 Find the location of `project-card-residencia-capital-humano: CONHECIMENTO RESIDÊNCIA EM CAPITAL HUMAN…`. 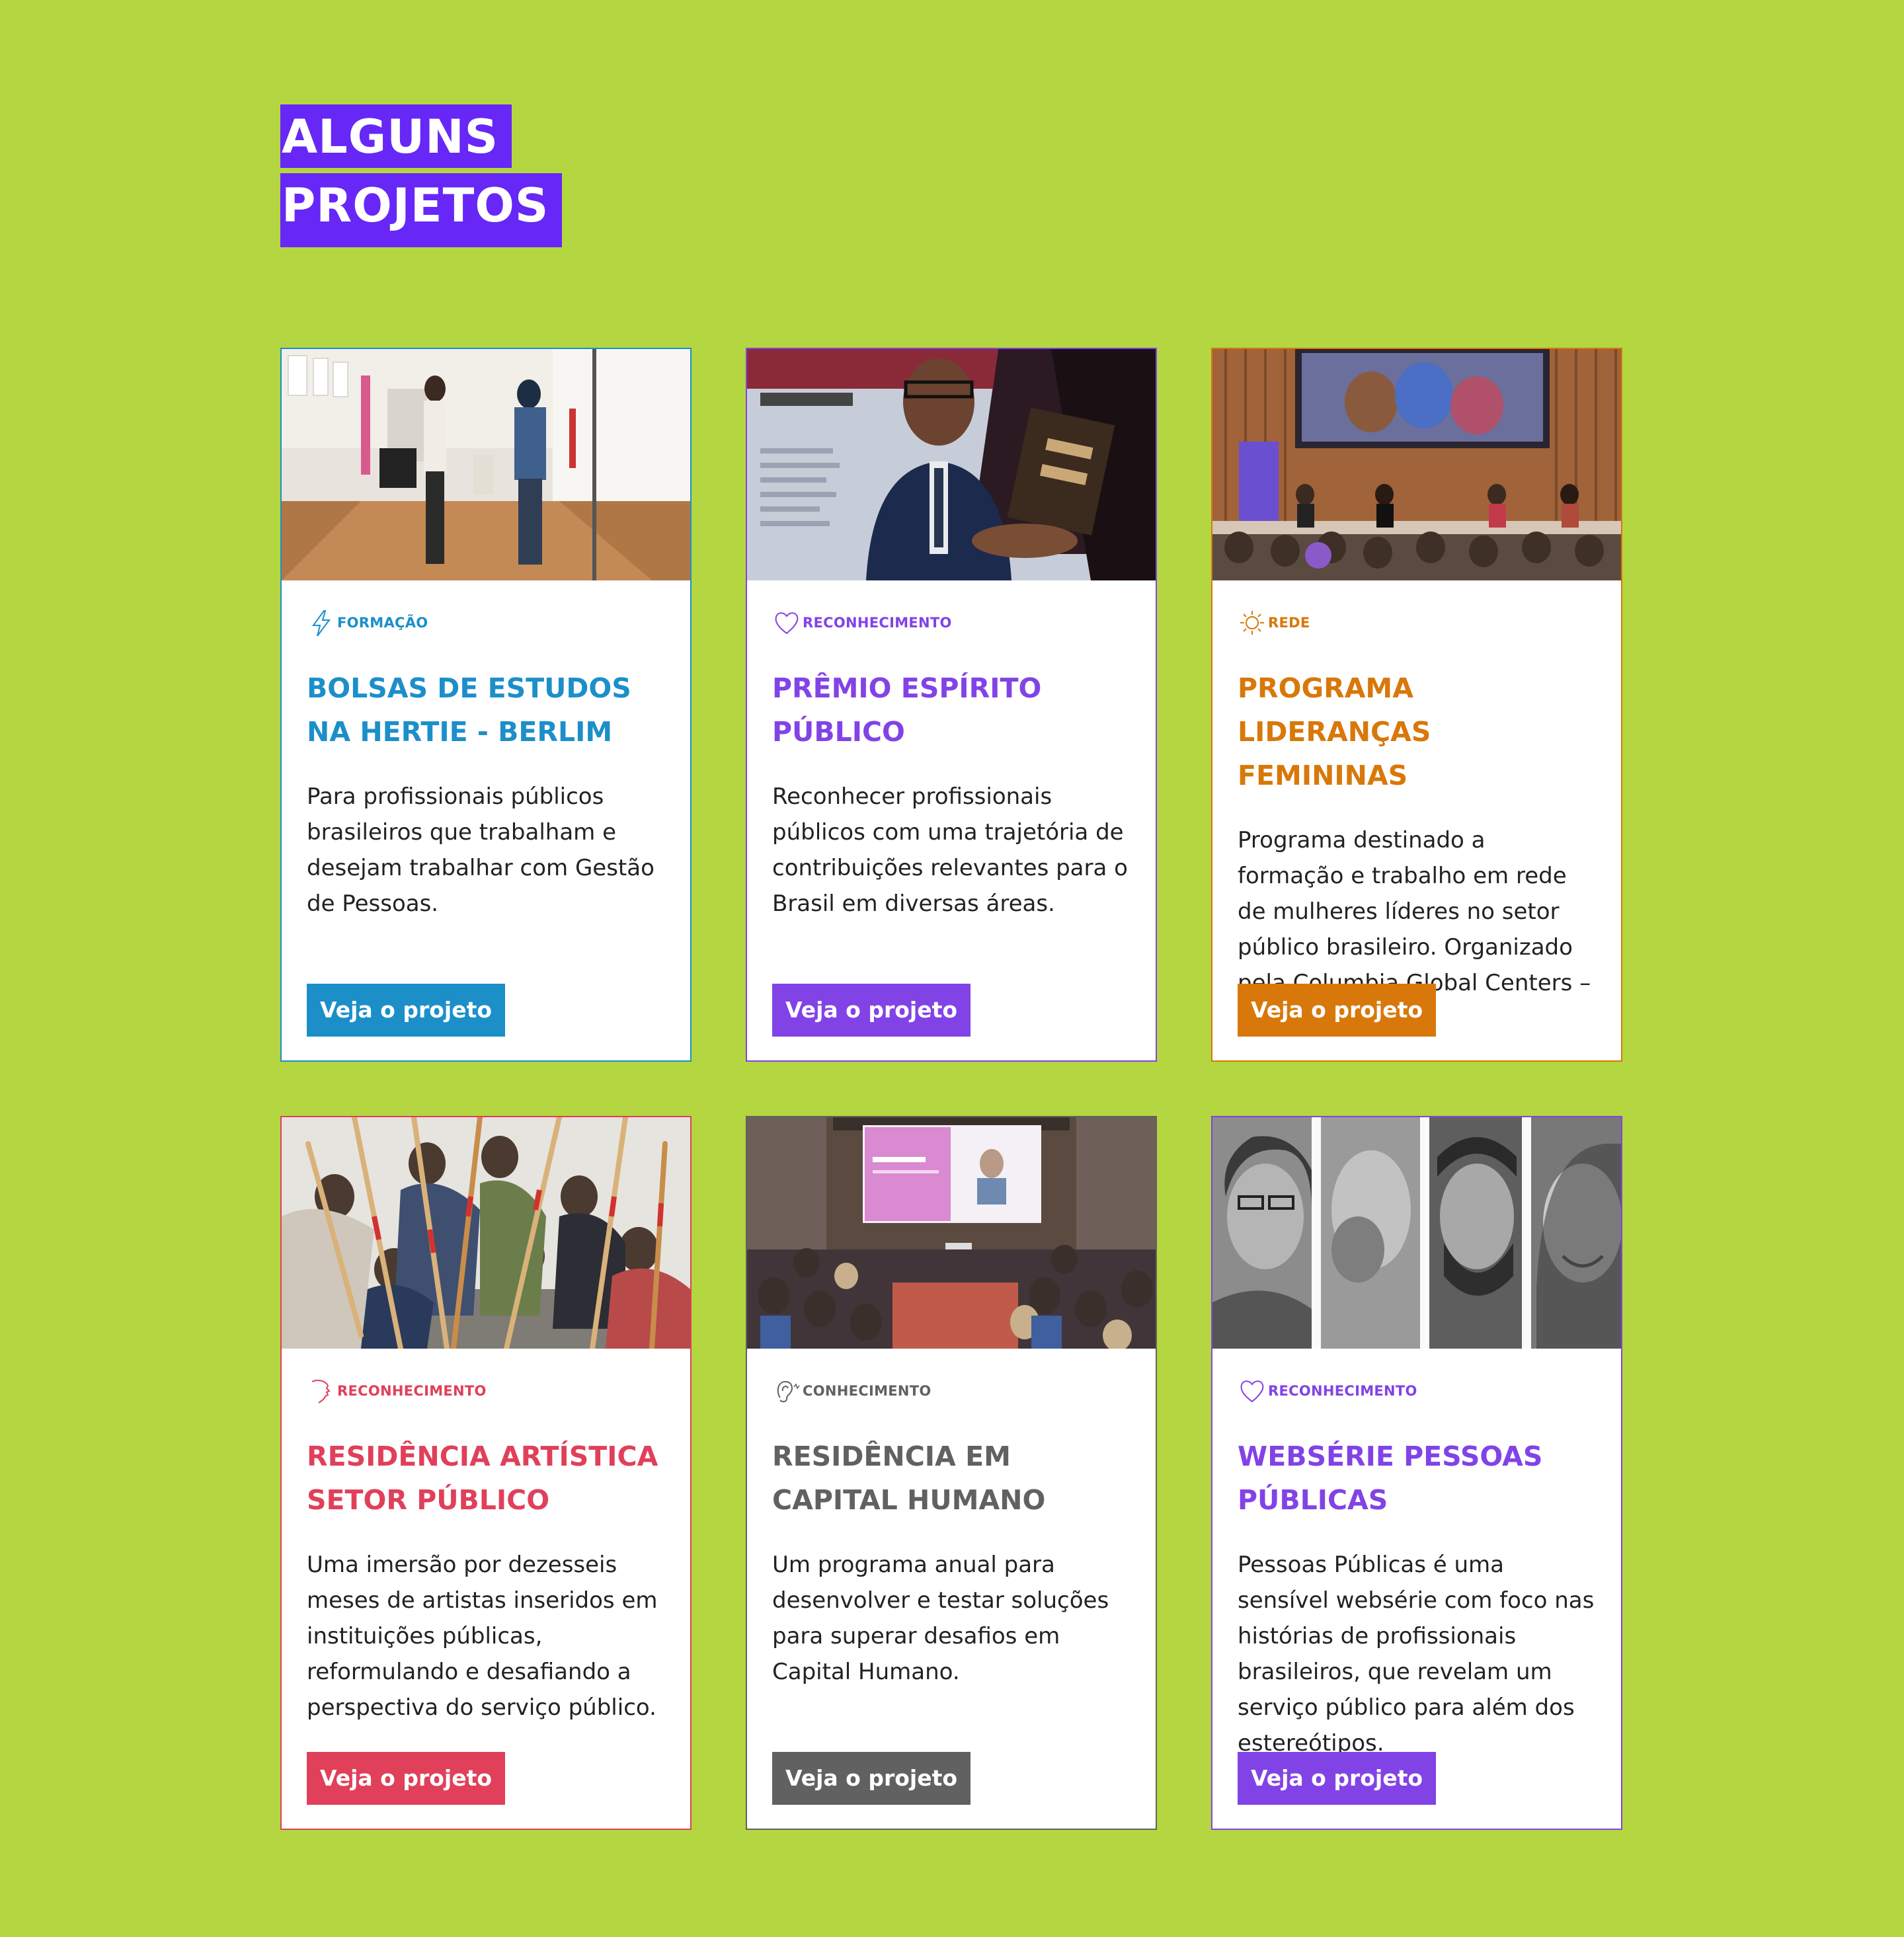

project-card-residencia-capital-humano: CONHECIMENTO RESIDÊNCIA EM CAPITAL HUMAN… is located at coordinates (951, 1473).